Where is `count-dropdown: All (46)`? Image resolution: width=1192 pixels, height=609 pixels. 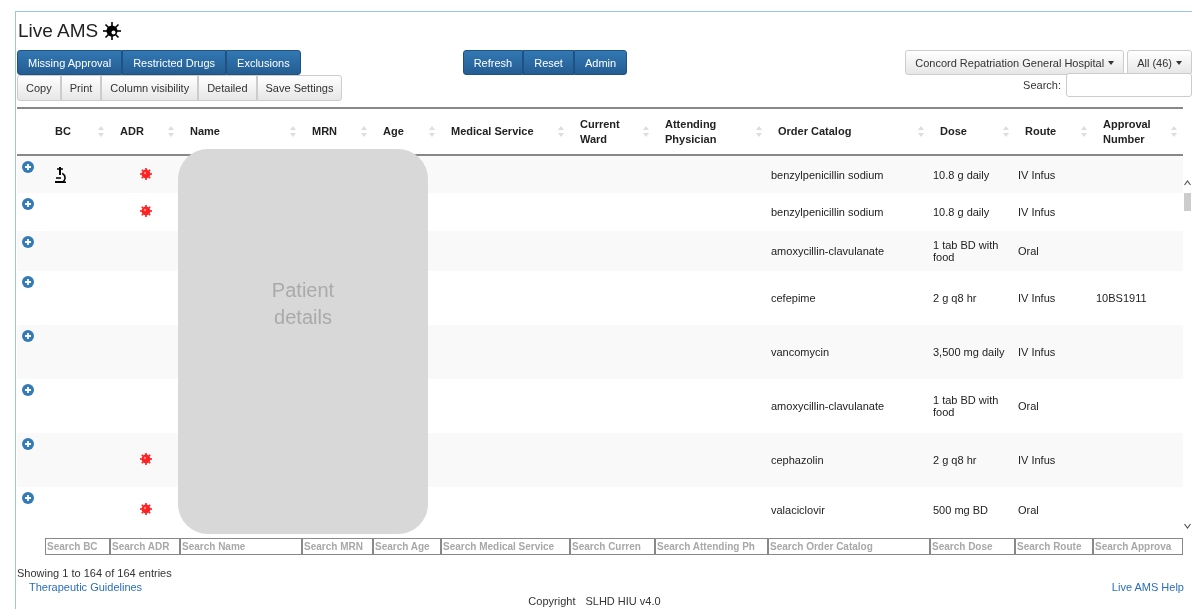
count-dropdown: All (46) is located at coordinates (1159, 62).